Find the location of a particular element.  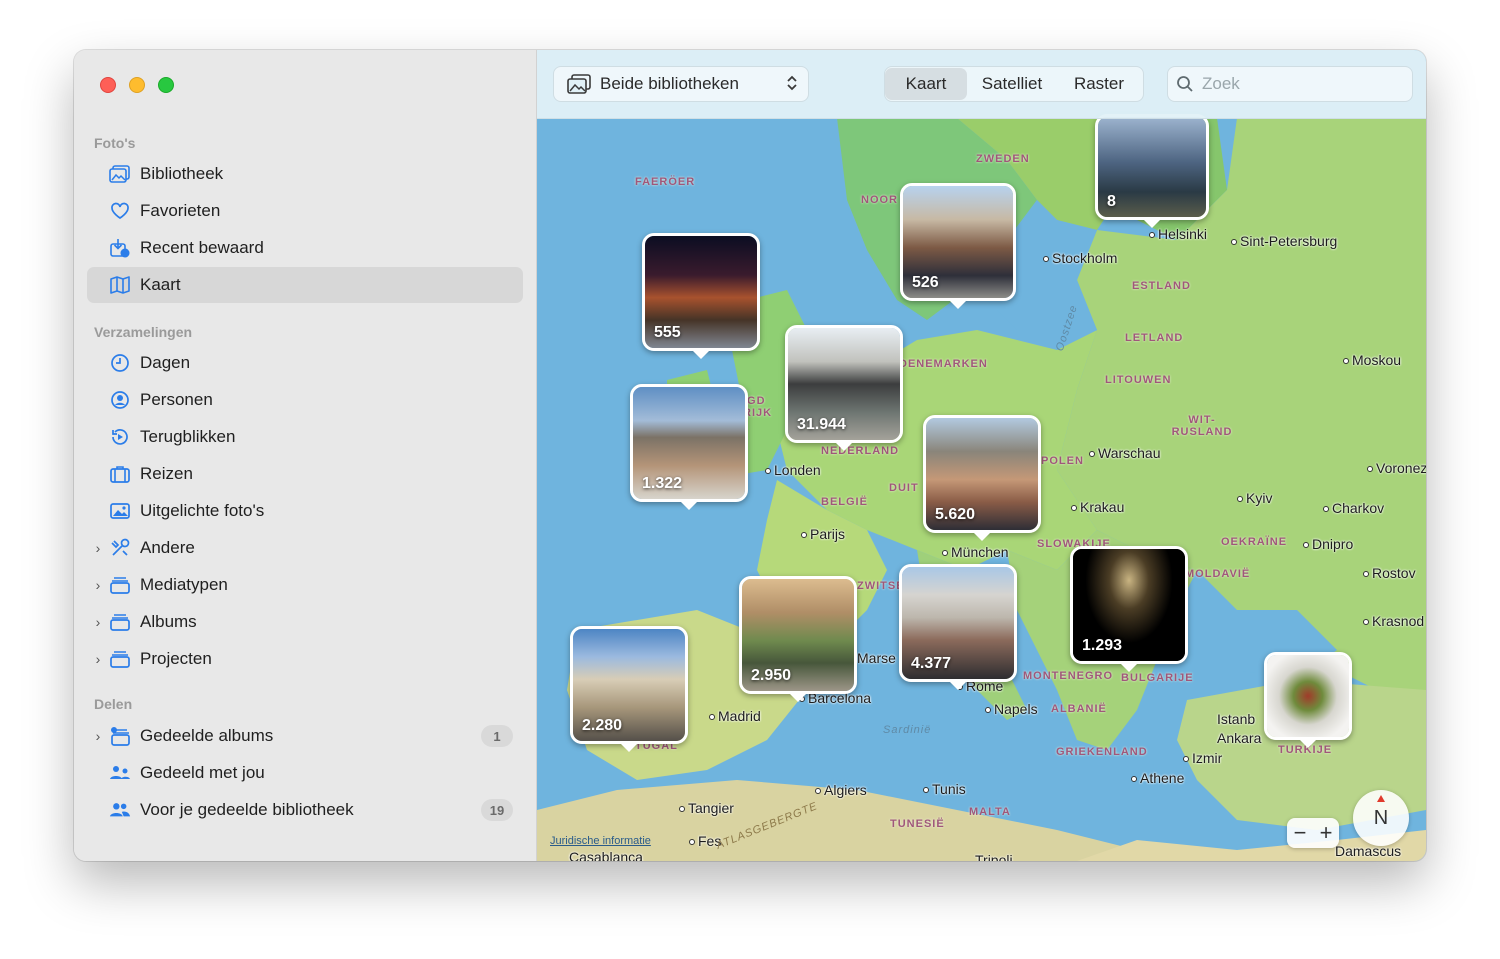

map-country-label: NEDERLAND is located at coordinates (860, 451).